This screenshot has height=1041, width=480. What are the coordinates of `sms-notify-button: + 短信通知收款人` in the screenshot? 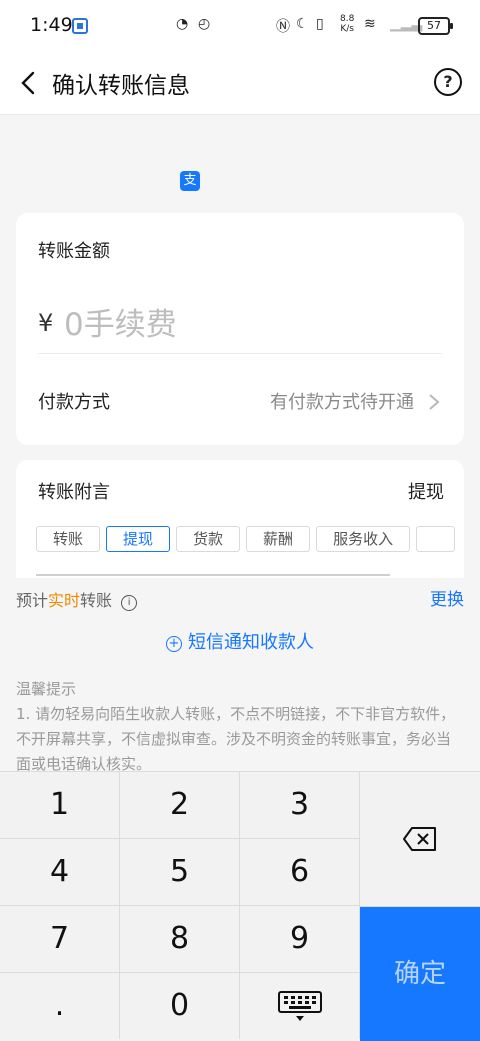 It's located at (240, 641).